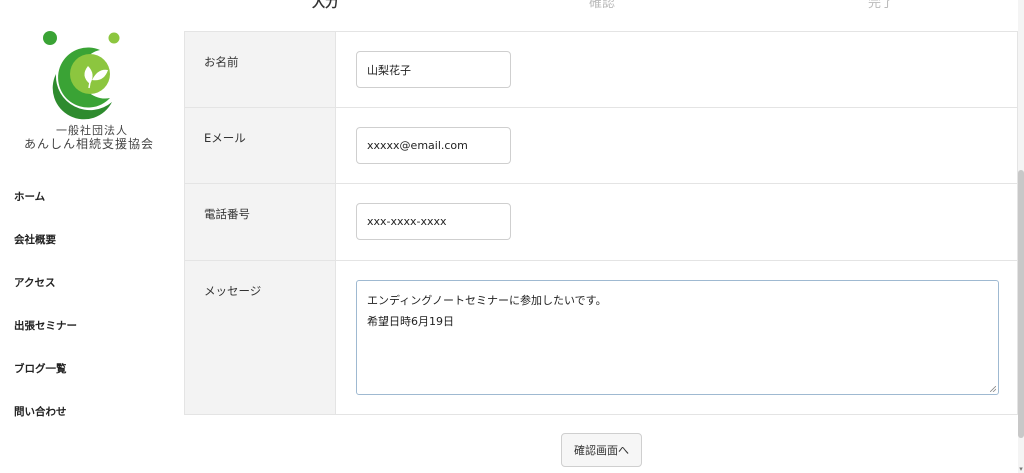 This screenshot has height=473, width=1024. I want to click on nav-item-home: ホーム, so click(45, 210).